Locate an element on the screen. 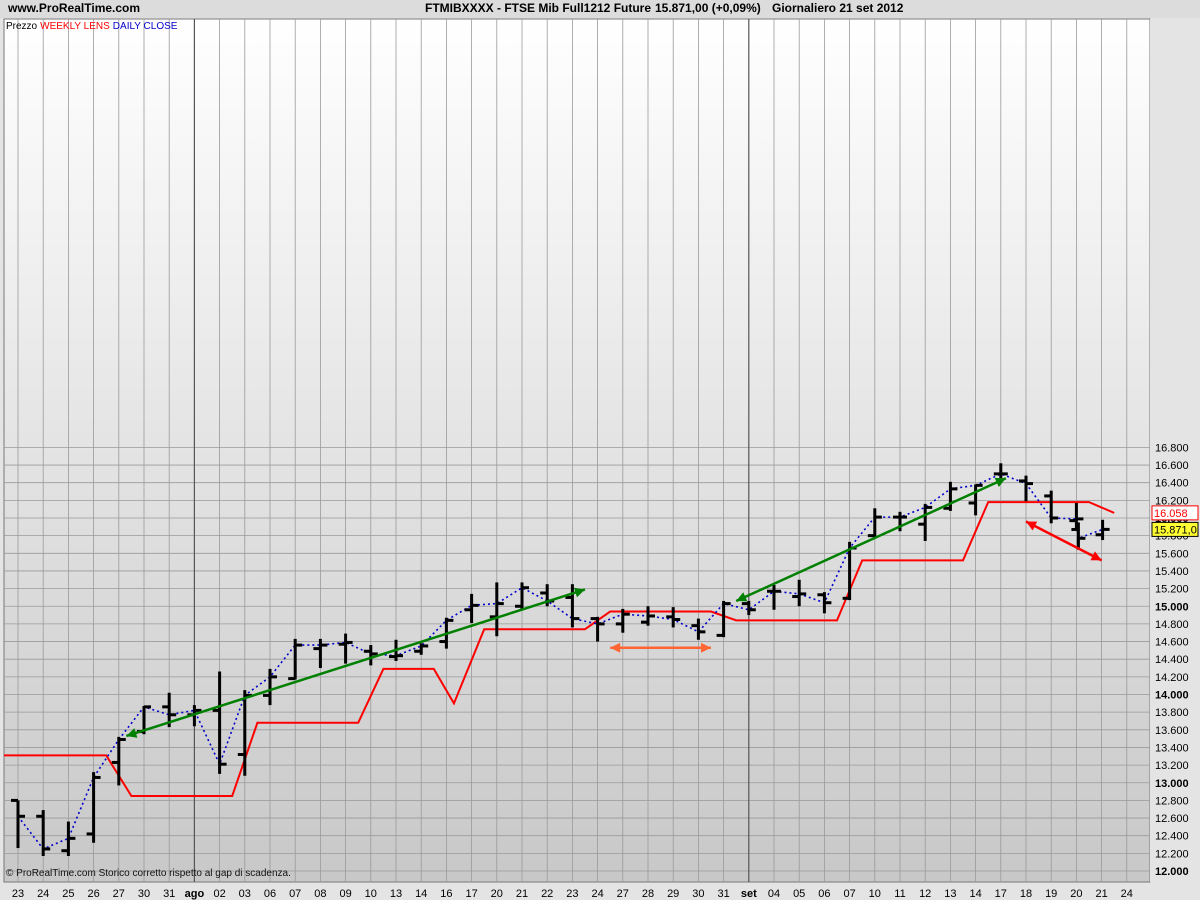  y-tick-label: 13.200 is located at coordinates (1172, 766).